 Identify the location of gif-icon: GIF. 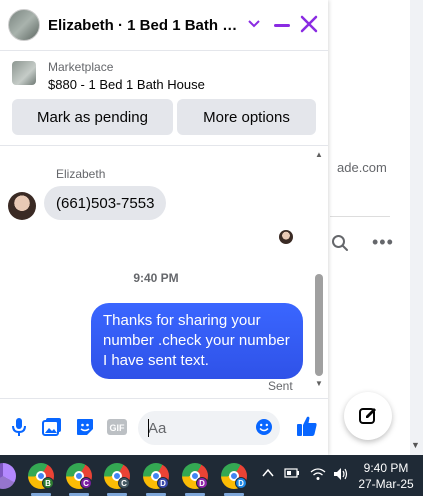
(117, 427).